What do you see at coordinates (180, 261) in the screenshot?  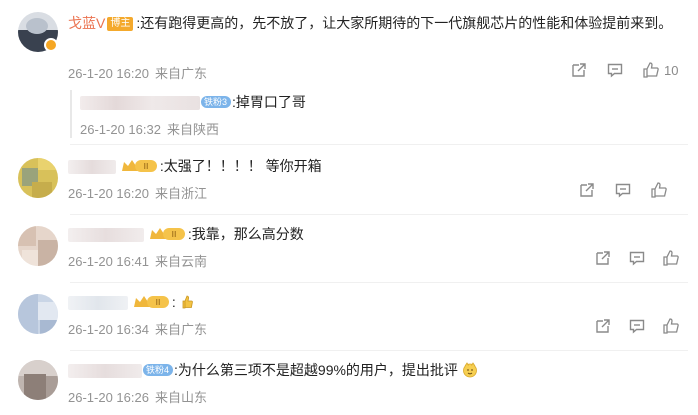 I see `comment-location: 来自云南` at bounding box center [180, 261].